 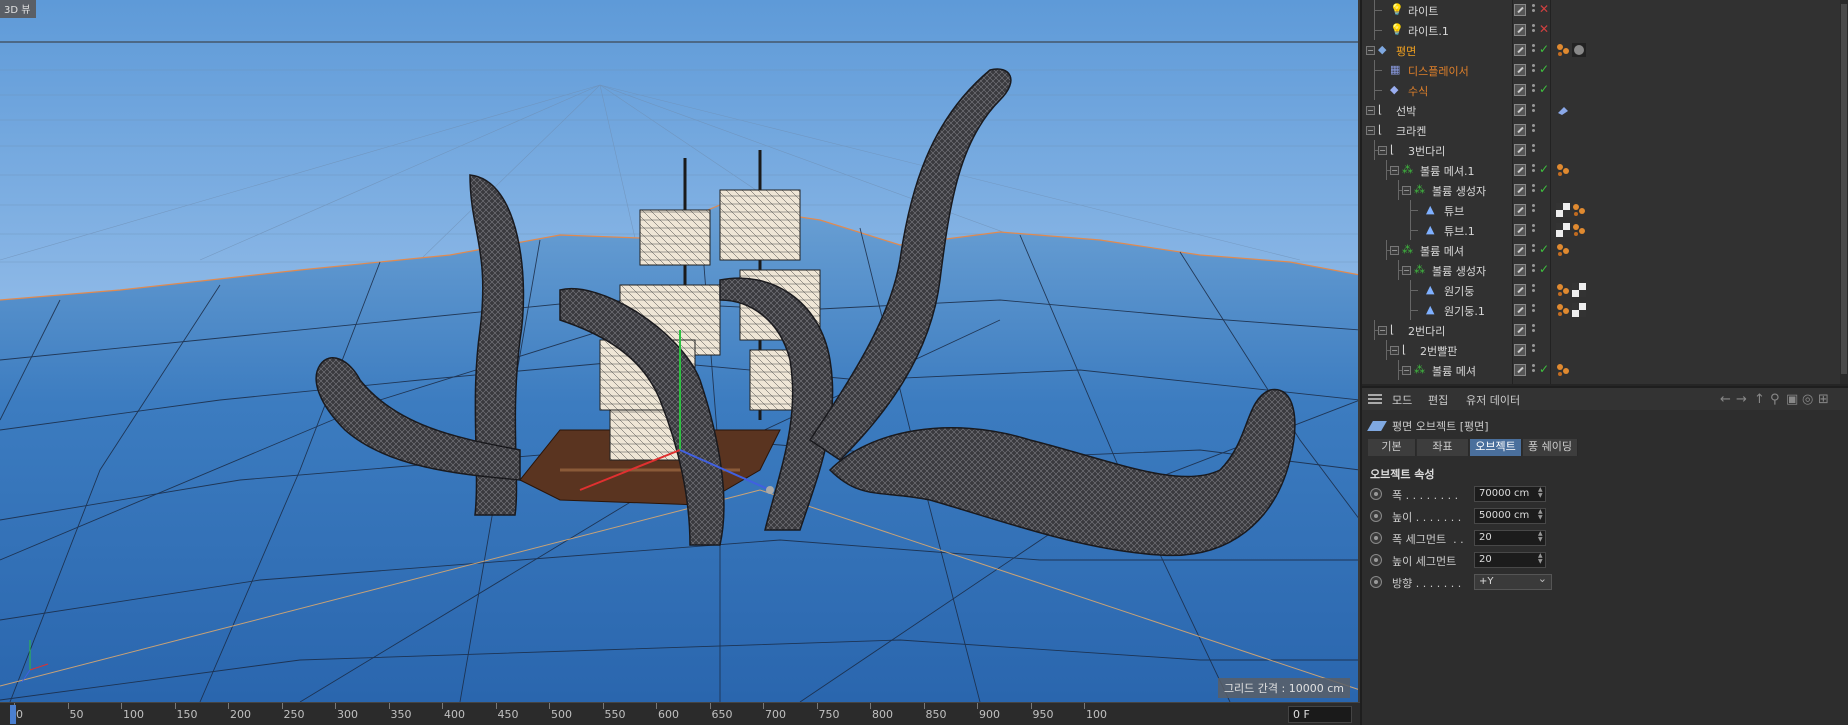 What do you see at coordinates (1438, 71) in the screenshot?
I see `object-name: 디스플레이서` at bounding box center [1438, 71].